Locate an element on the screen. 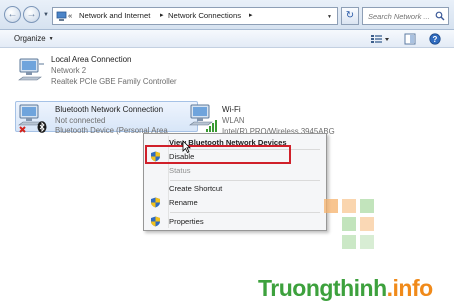 This screenshot has width=454, height=306. wifi-signal-icon is located at coordinates (211, 126).